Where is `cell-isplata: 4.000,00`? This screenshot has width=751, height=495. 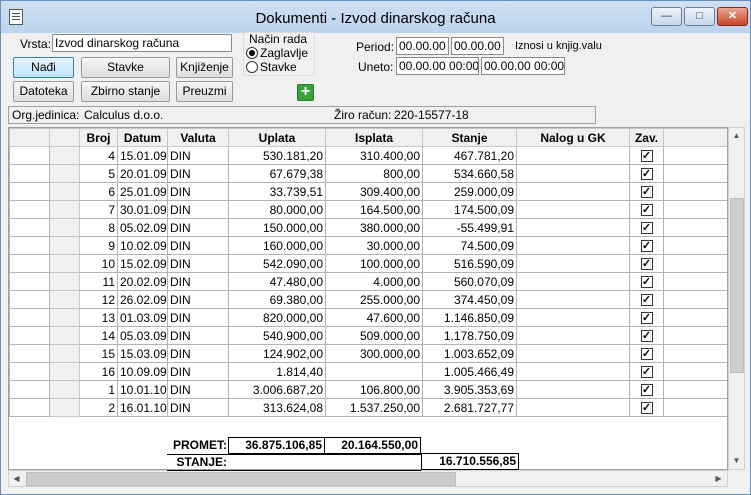 cell-isplata: 4.000,00 is located at coordinates (374, 281).